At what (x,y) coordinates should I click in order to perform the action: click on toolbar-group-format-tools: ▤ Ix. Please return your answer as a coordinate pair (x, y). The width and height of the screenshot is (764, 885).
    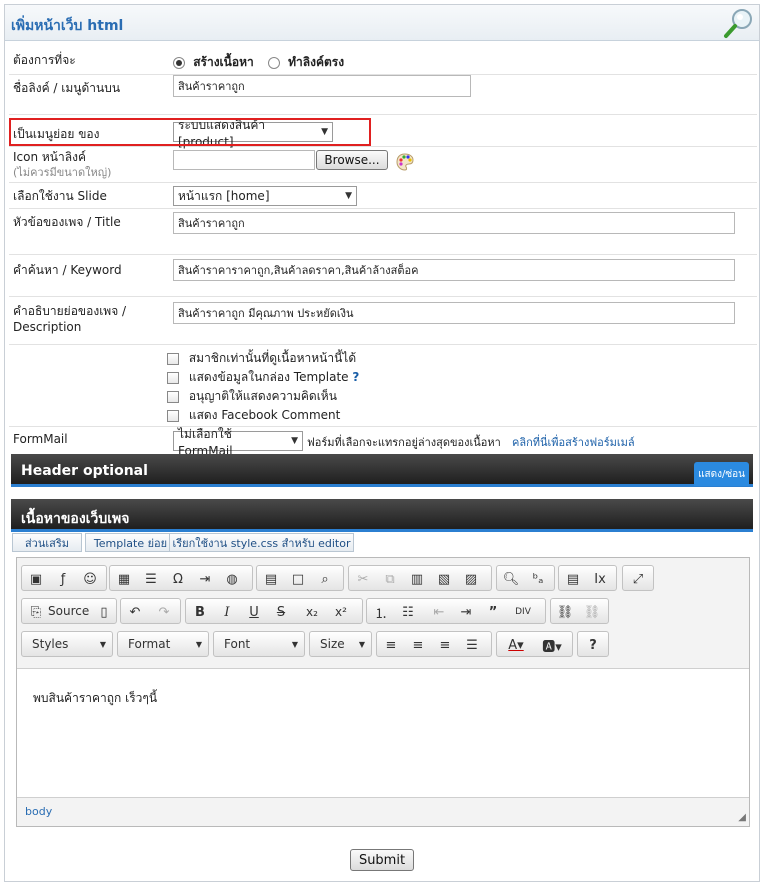
    Looking at the image, I should click on (587, 578).